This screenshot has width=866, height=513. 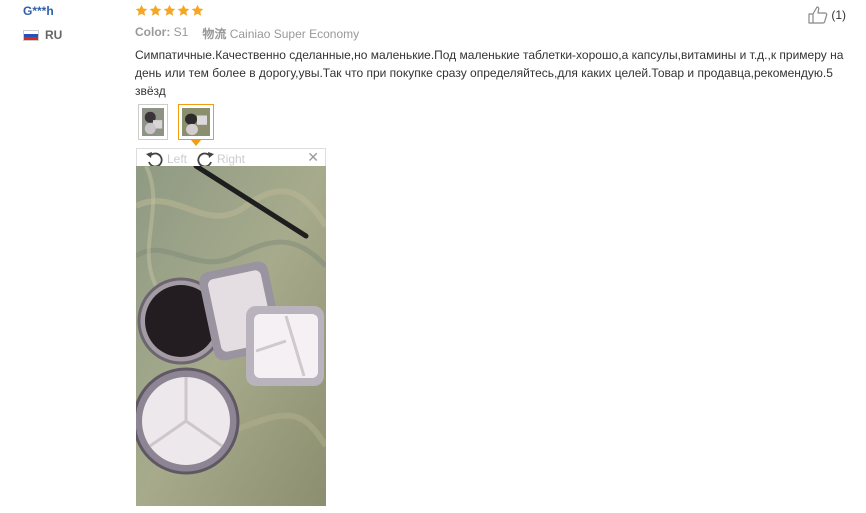 I want to click on russia-flag-icon, so click(x=31, y=35).